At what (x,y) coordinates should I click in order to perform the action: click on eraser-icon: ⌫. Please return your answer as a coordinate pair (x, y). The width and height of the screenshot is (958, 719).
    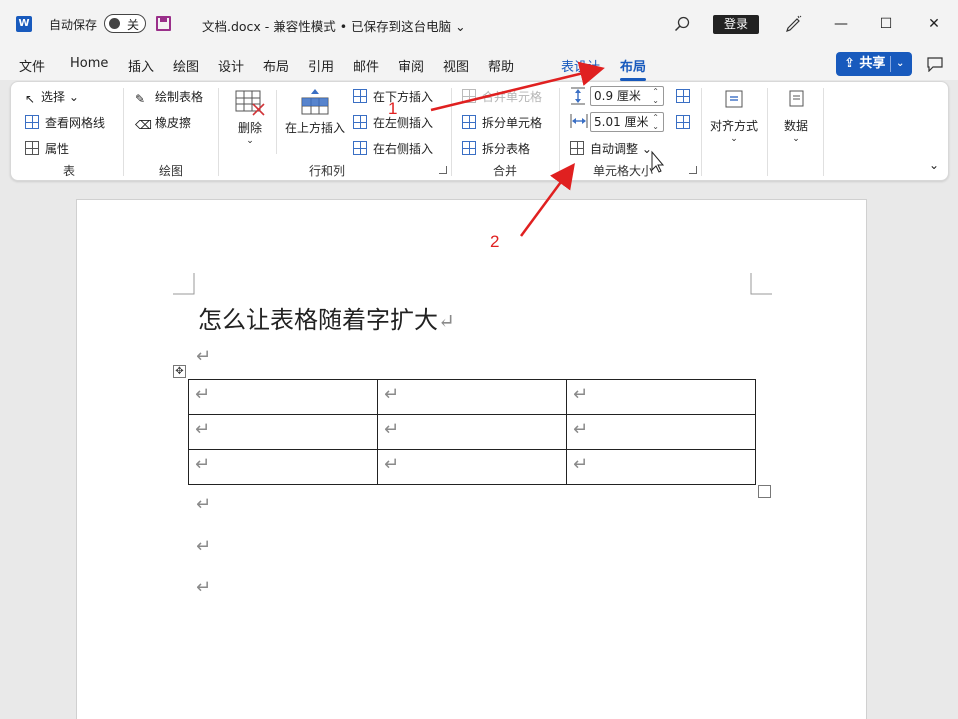
    Looking at the image, I should click on (143, 125).